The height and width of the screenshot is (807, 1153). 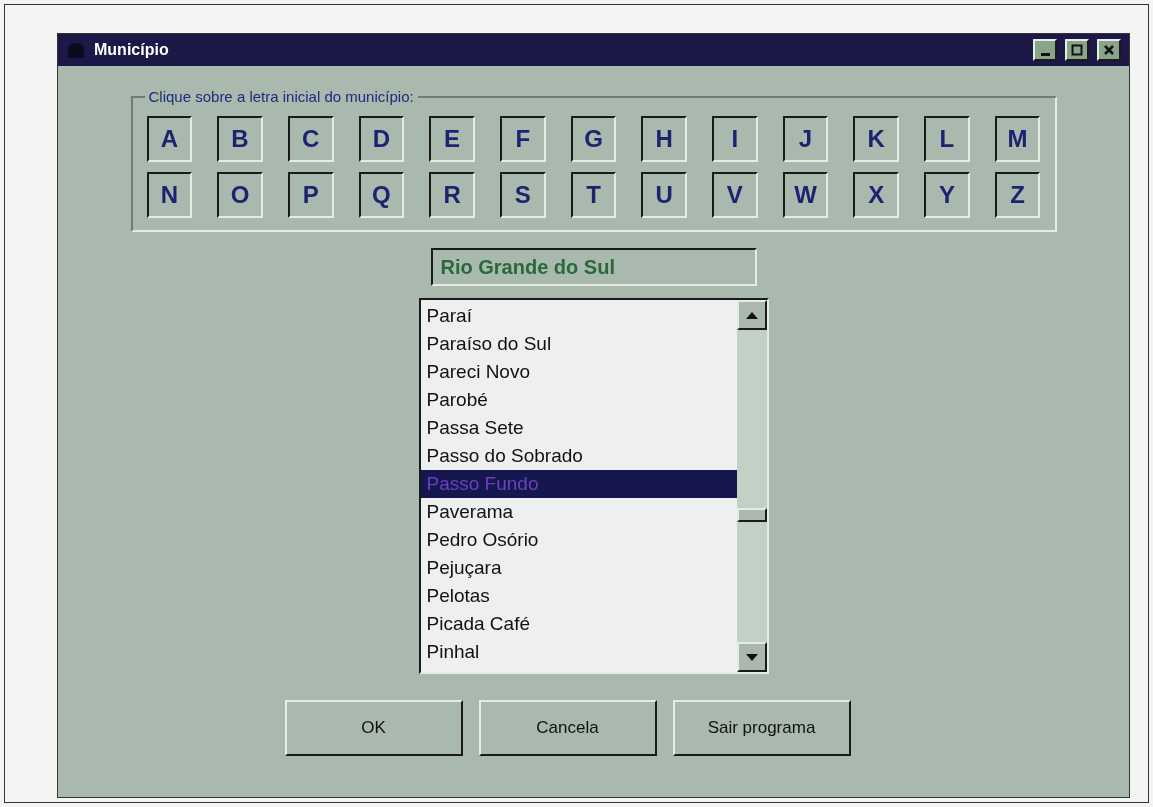 What do you see at coordinates (578, 456) in the screenshot?
I see `list-item: Passo do Sobrado` at bounding box center [578, 456].